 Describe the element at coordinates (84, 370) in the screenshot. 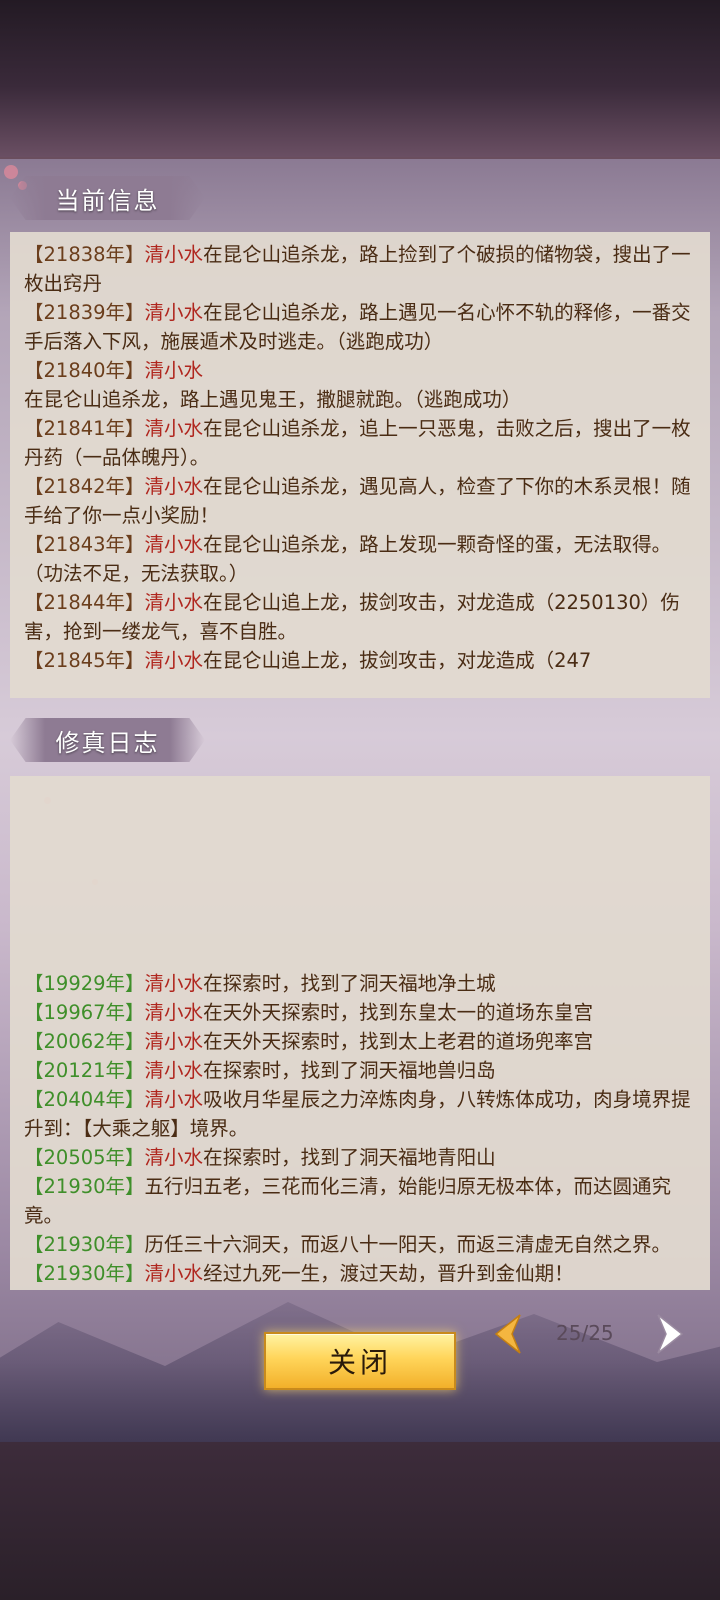

I see `entry-year: 【21840年】` at that location.